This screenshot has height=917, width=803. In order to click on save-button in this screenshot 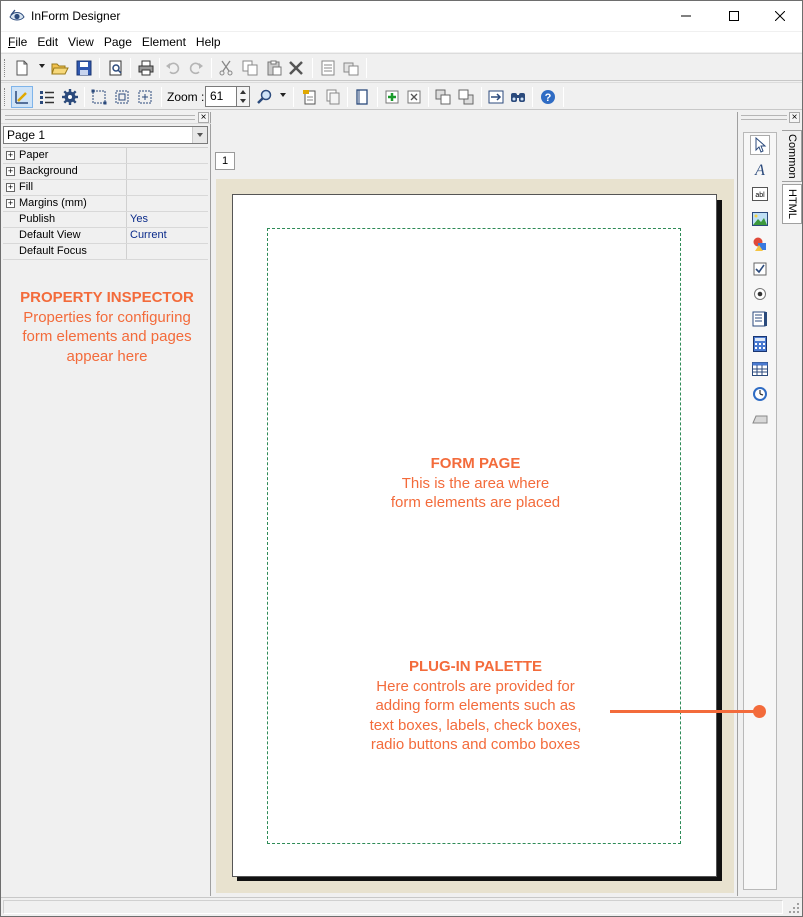, I will do `click(84, 68)`.